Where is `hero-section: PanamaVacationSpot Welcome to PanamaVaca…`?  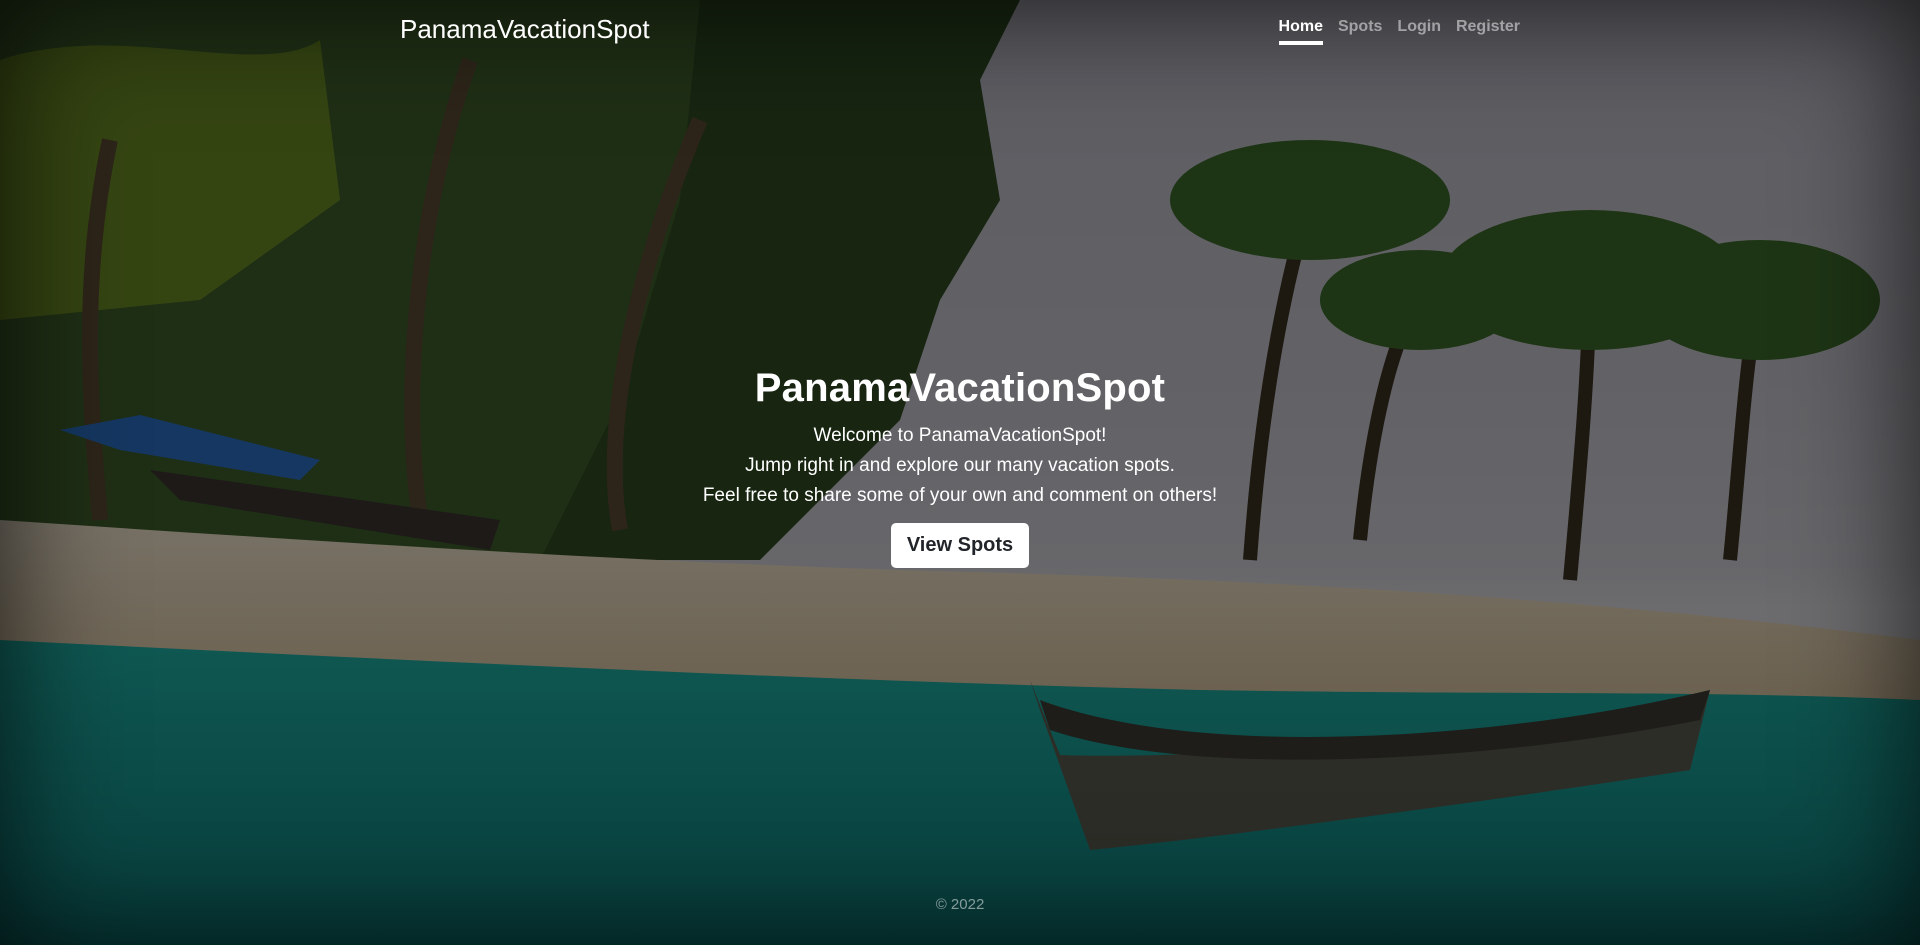 hero-section: PanamaVacationSpot Welcome to PanamaVaca… is located at coordinates (960, 467).